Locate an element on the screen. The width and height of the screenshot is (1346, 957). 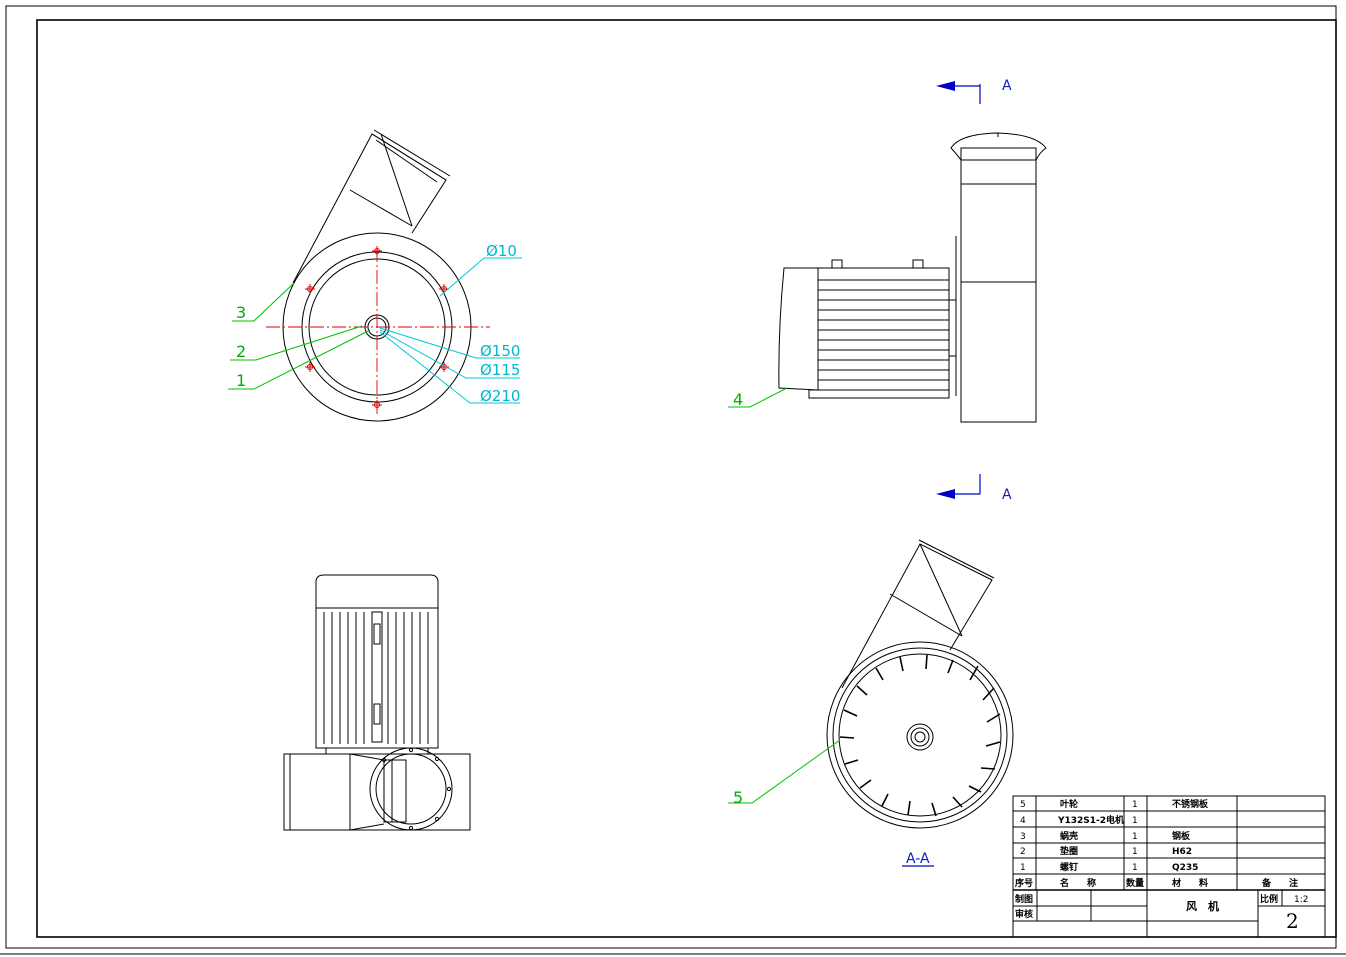
row1-material: Q235 is located at coordinates (1185, 868).